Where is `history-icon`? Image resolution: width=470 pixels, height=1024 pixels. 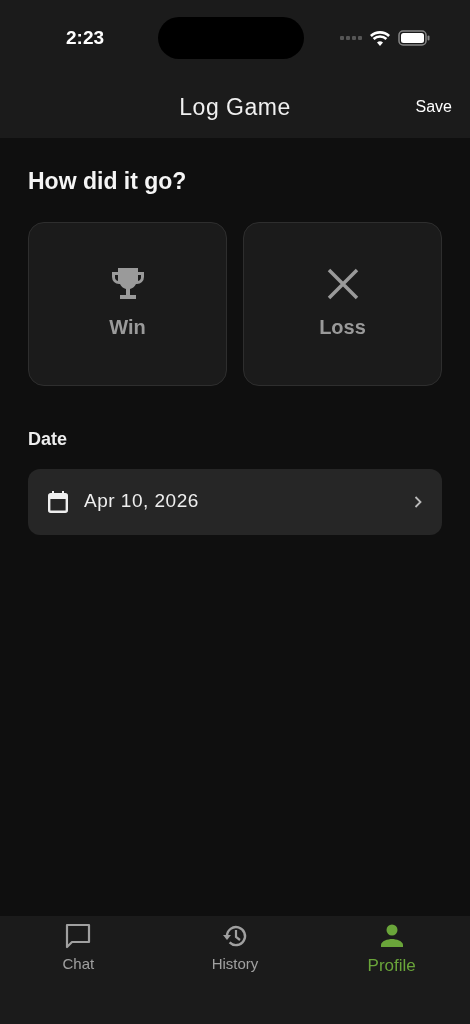
history-icon is located at coordinates (235, 936).